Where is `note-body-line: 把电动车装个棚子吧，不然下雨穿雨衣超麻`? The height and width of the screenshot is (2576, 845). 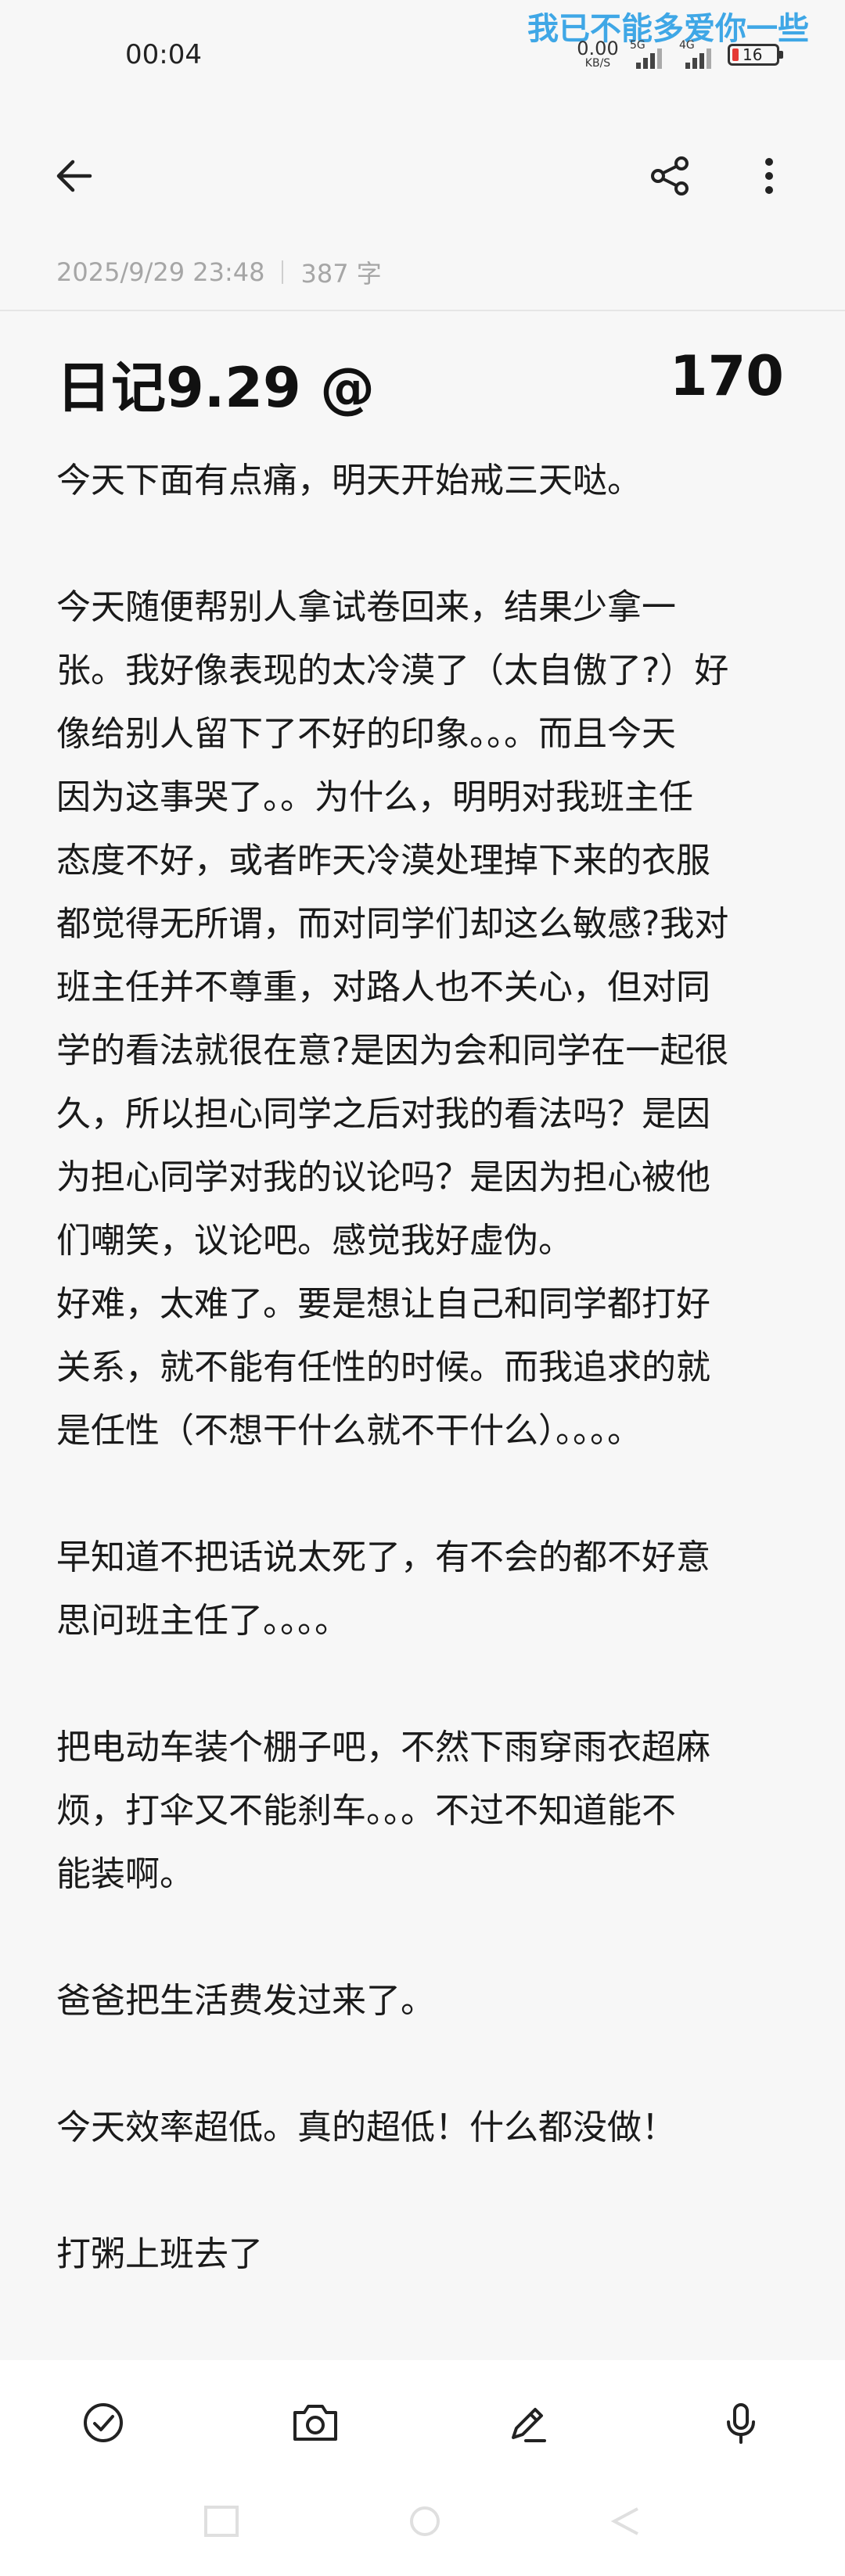 note-body-line: 把电动车装个棚子吧，不然下雨穿雨衣超麻 is located at coordinates (383, 1747).